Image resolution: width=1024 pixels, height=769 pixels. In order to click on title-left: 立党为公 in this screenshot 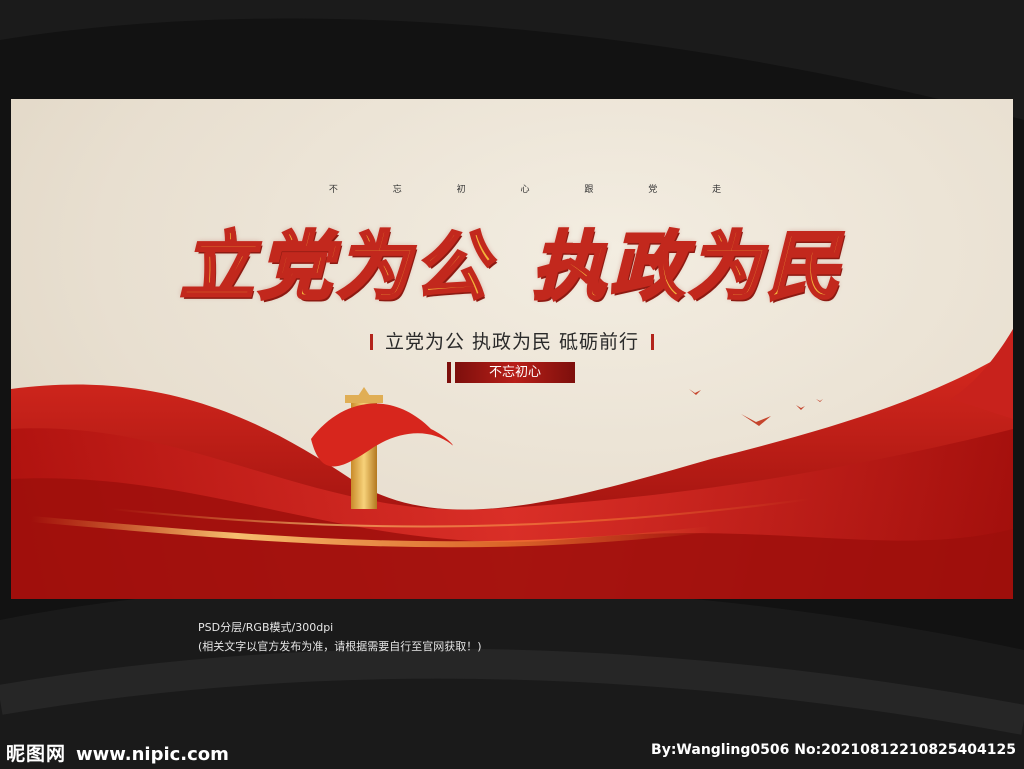, I will do `click(335, 267)`.